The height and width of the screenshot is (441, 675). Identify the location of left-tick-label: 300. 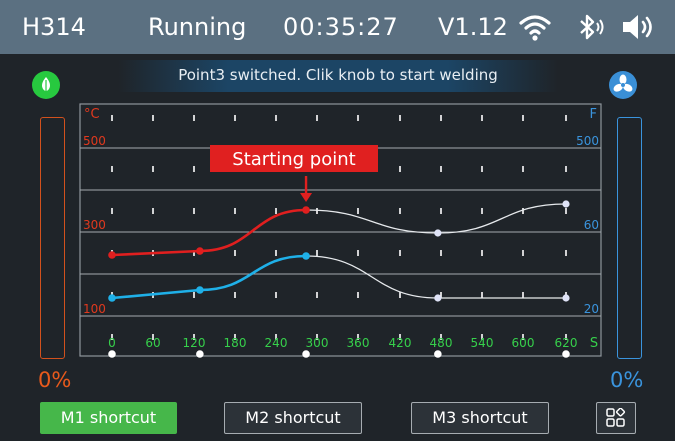
(94, 225).